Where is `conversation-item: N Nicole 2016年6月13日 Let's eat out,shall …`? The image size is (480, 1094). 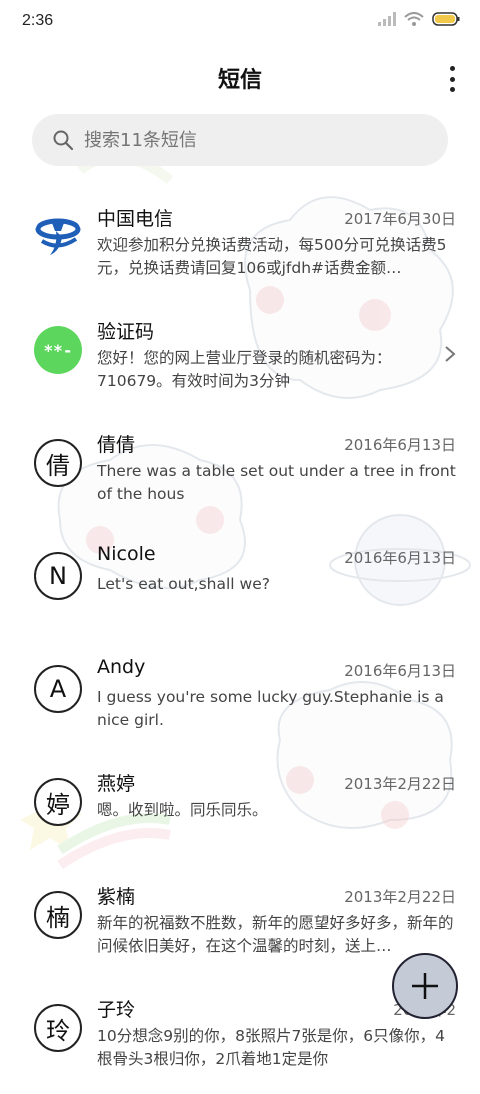
conversation-item: N Nicole 2016年6月13日 Let's eat out,shall … is located at coordinates (240, 585).